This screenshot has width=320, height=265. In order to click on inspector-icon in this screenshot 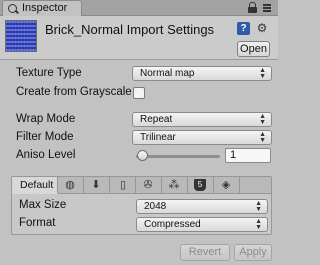, I will do `click(12, 8)`.